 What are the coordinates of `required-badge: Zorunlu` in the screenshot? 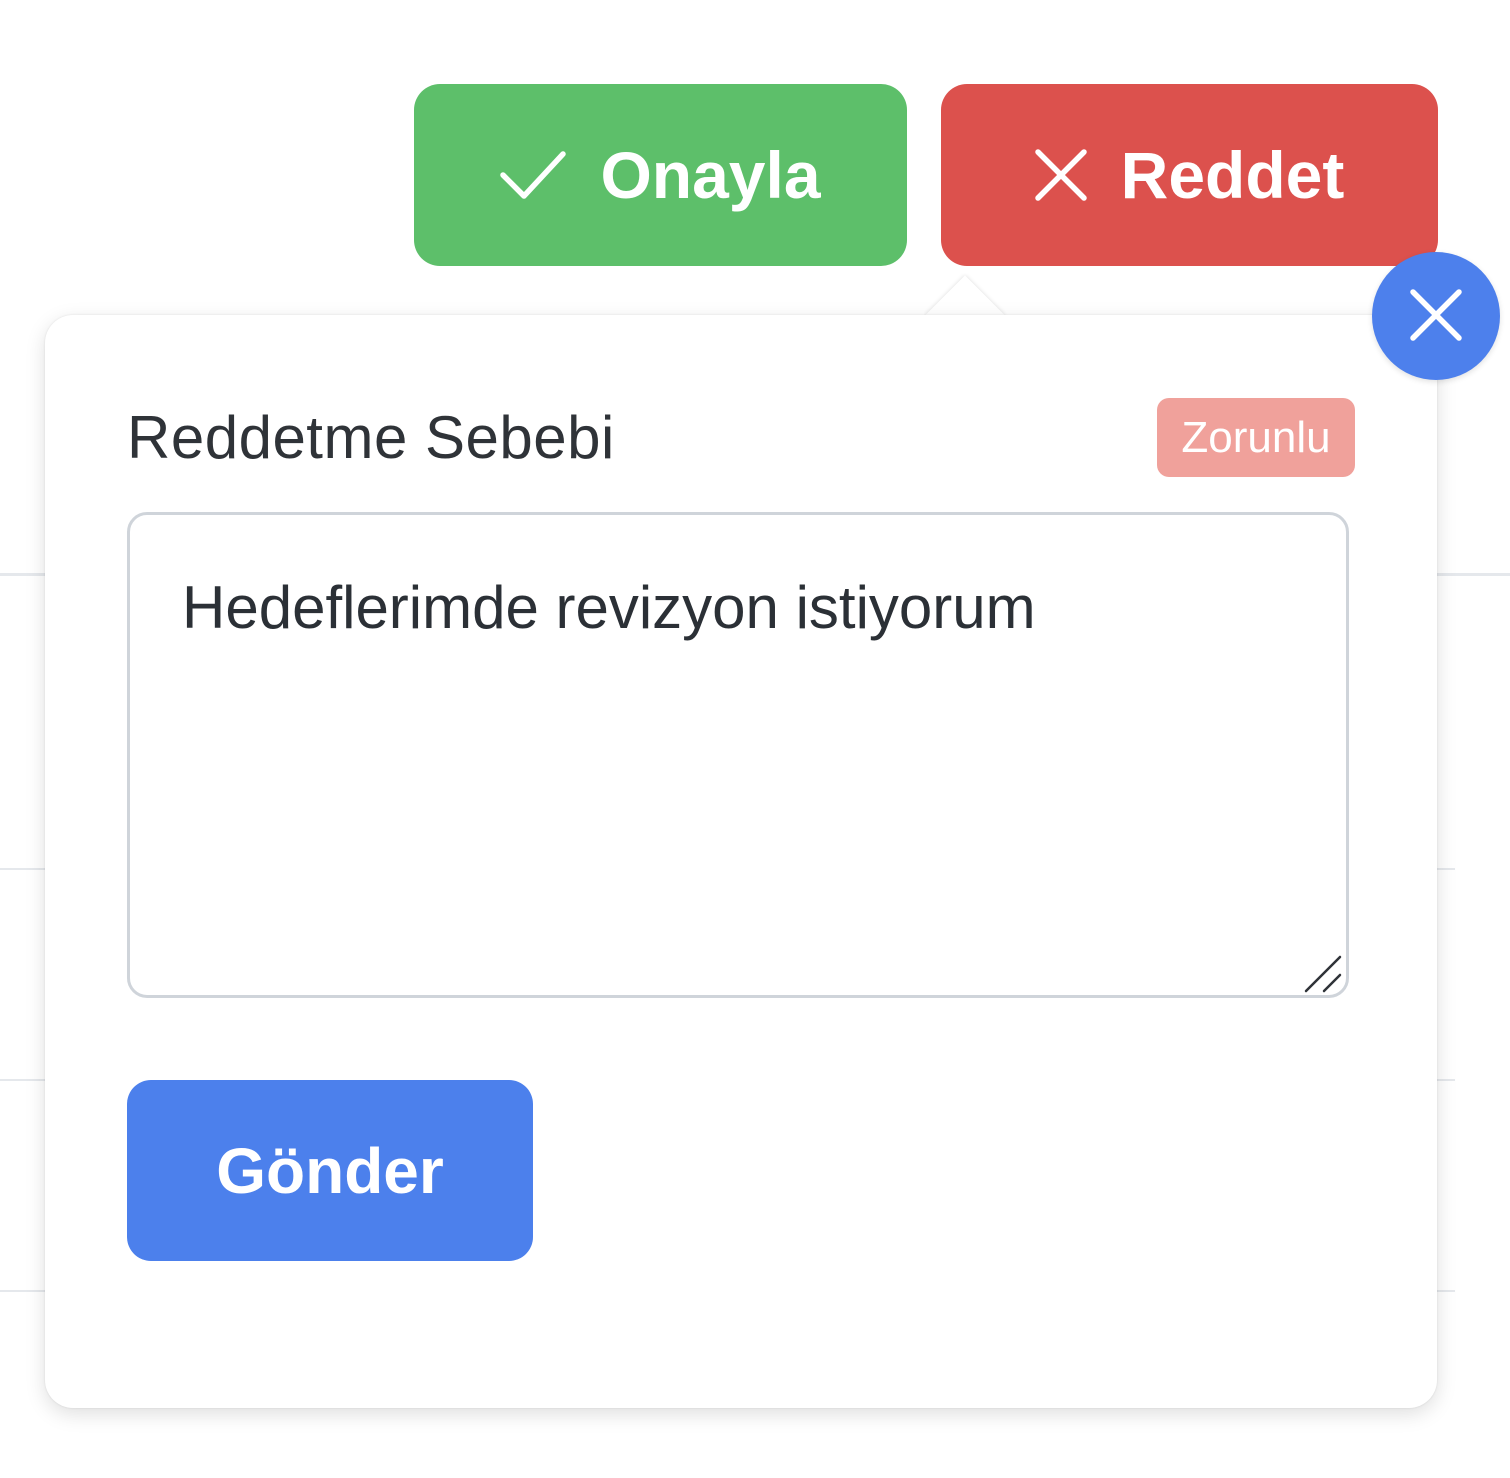 It's located at (1256, 437).